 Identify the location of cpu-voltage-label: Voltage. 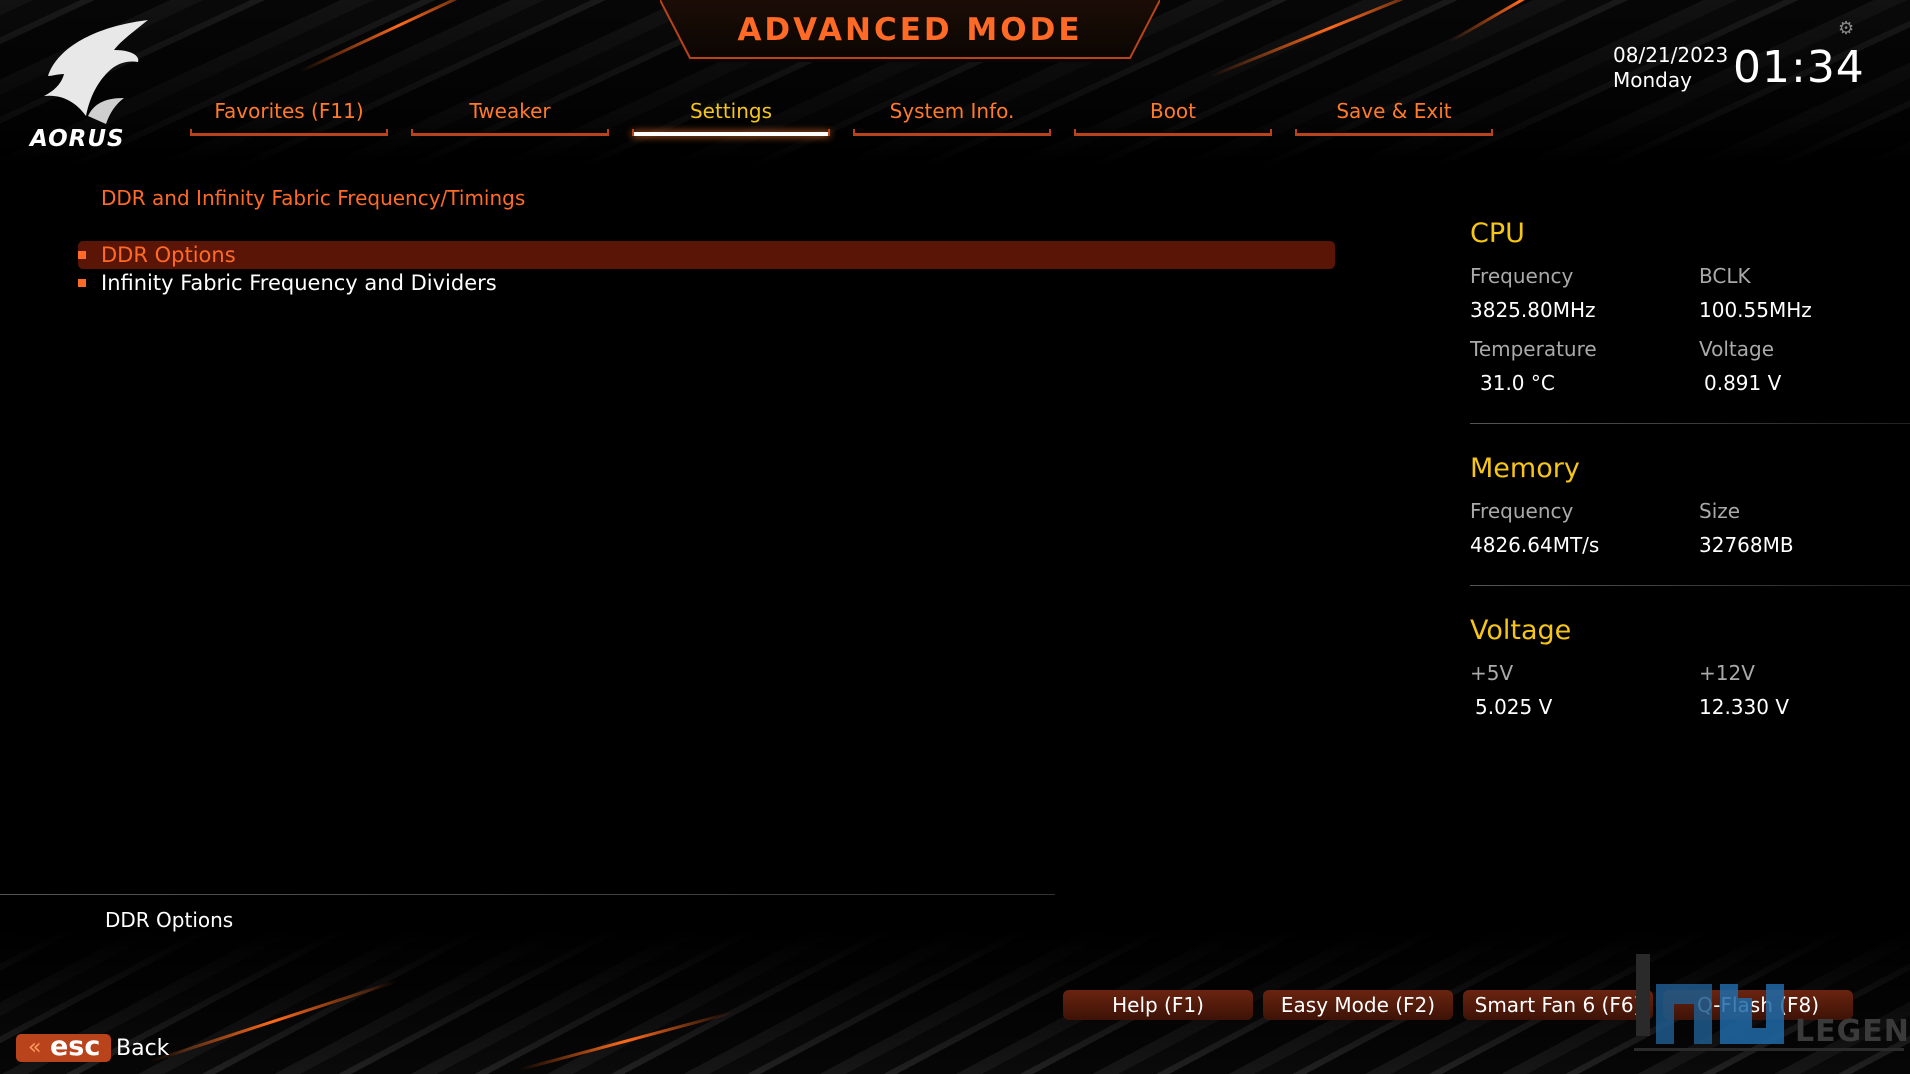
(1737, 349).